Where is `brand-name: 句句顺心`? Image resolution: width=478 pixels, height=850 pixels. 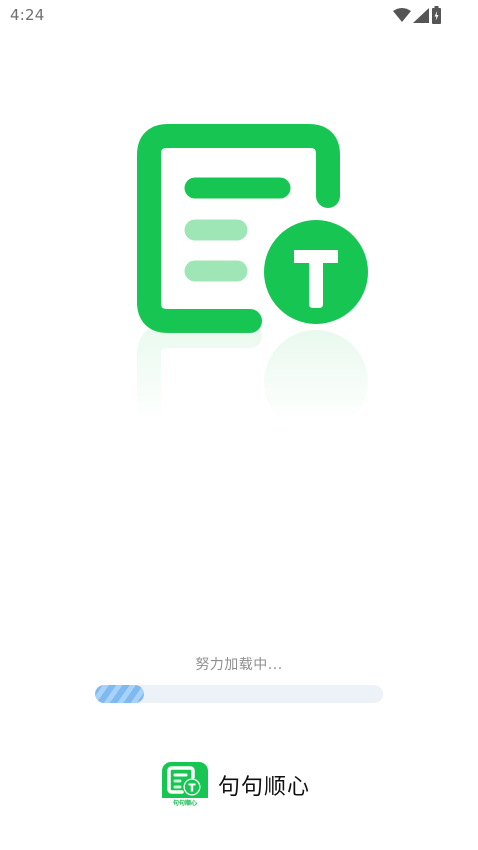 brand-name: 句句顺心 is located at coordinates (264, 787).